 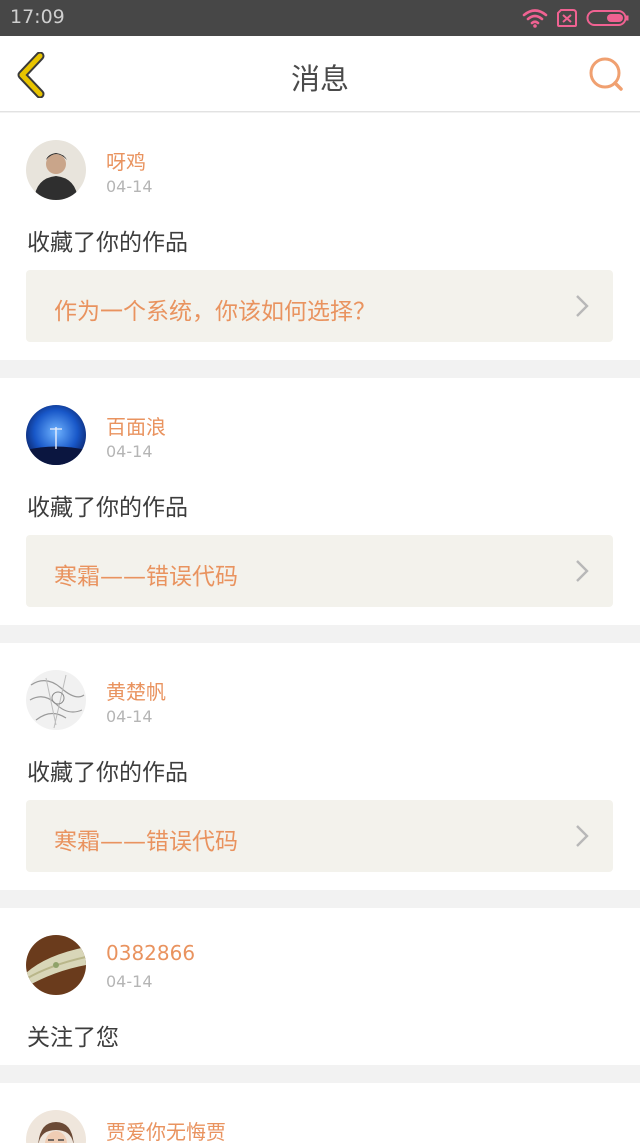 What do you see at coordinates (136, 690) in the screenshot?
I see `username: 黄楚帆` at bounding box center [136, 690].